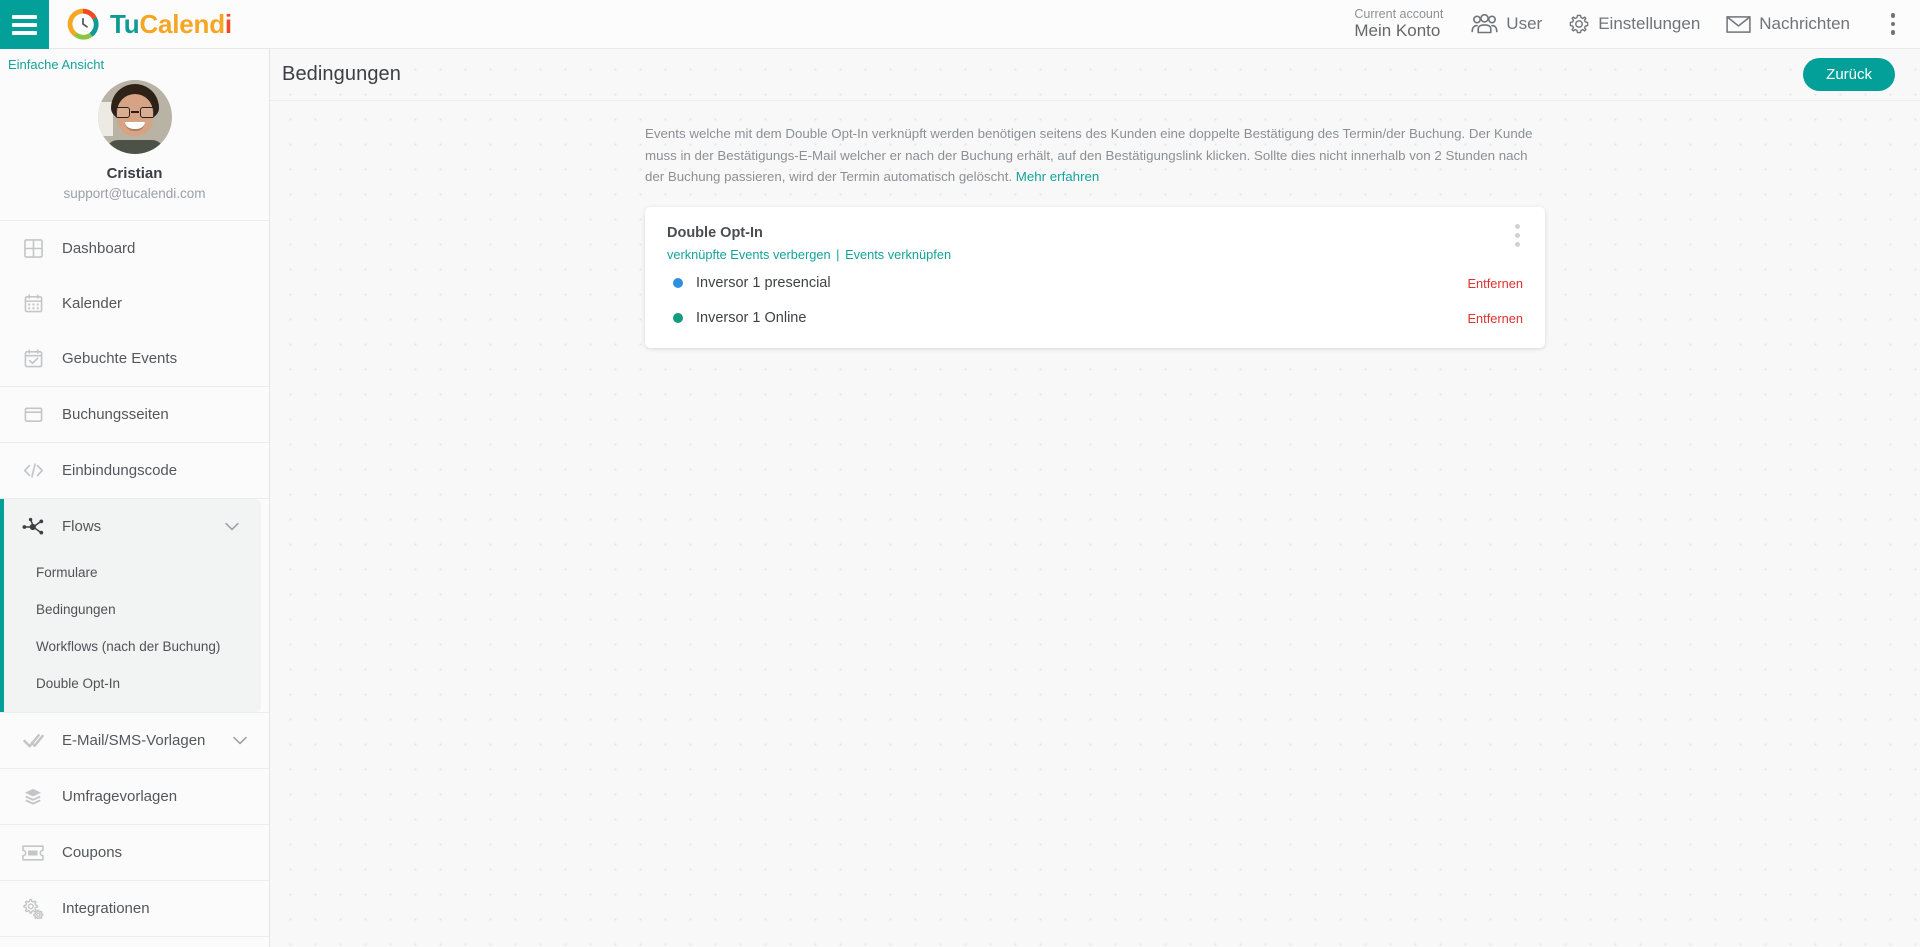 This screenshot has width=1920, height=947. Describe the element at coordinates (1484, 24) in the screenshot. I see `users-icon` at that location.